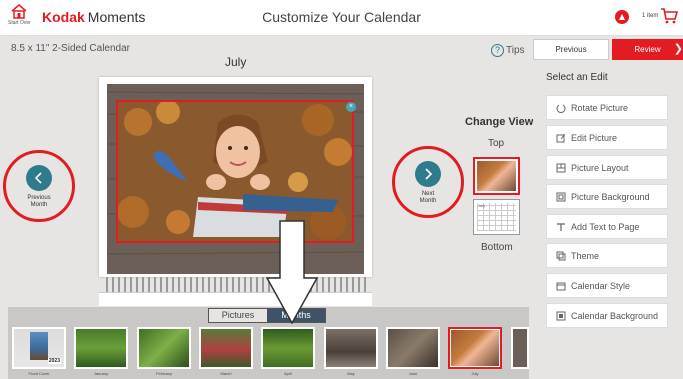 This screenshot has height=379, width=683. I want to click on rotate-picture-button: Rotate Picture, so click(607, 107).